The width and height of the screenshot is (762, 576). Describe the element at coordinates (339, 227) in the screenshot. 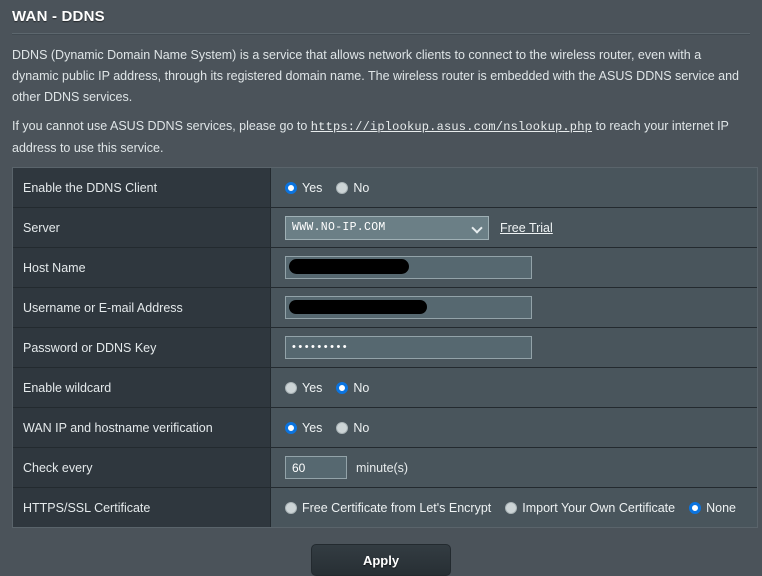

I see `server-select-value: WWW.NO-IP.COM` at that location.